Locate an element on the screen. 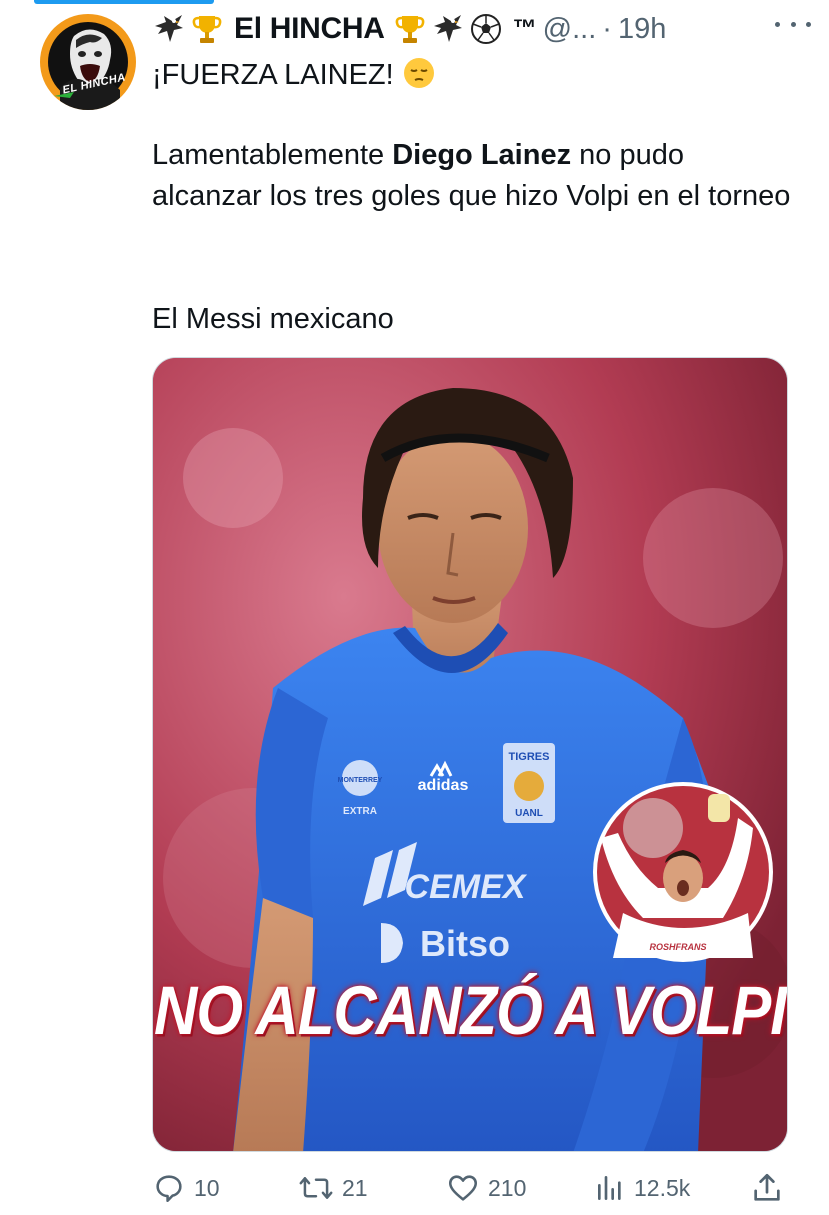  tweet-header: El HINCHA ™ @... · 19h is located at coordinates (482, 29).